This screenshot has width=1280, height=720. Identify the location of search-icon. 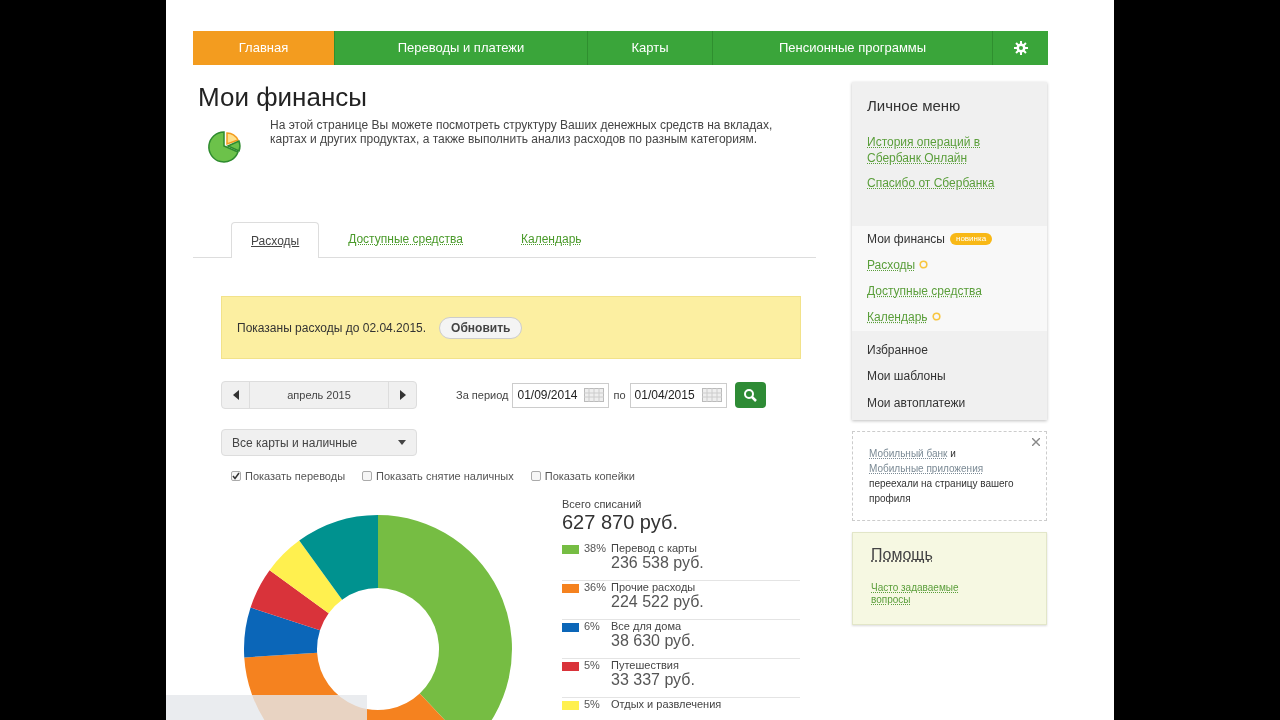
(750, 395).